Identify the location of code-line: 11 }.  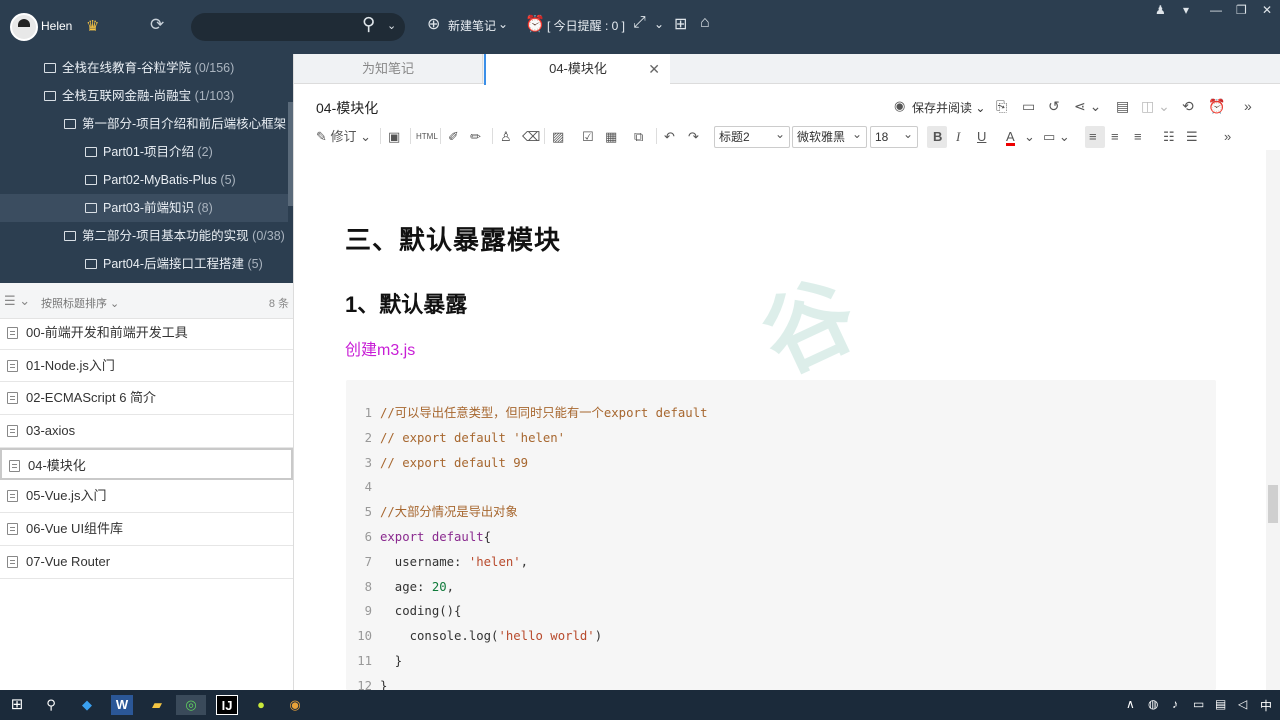
(781, 661).